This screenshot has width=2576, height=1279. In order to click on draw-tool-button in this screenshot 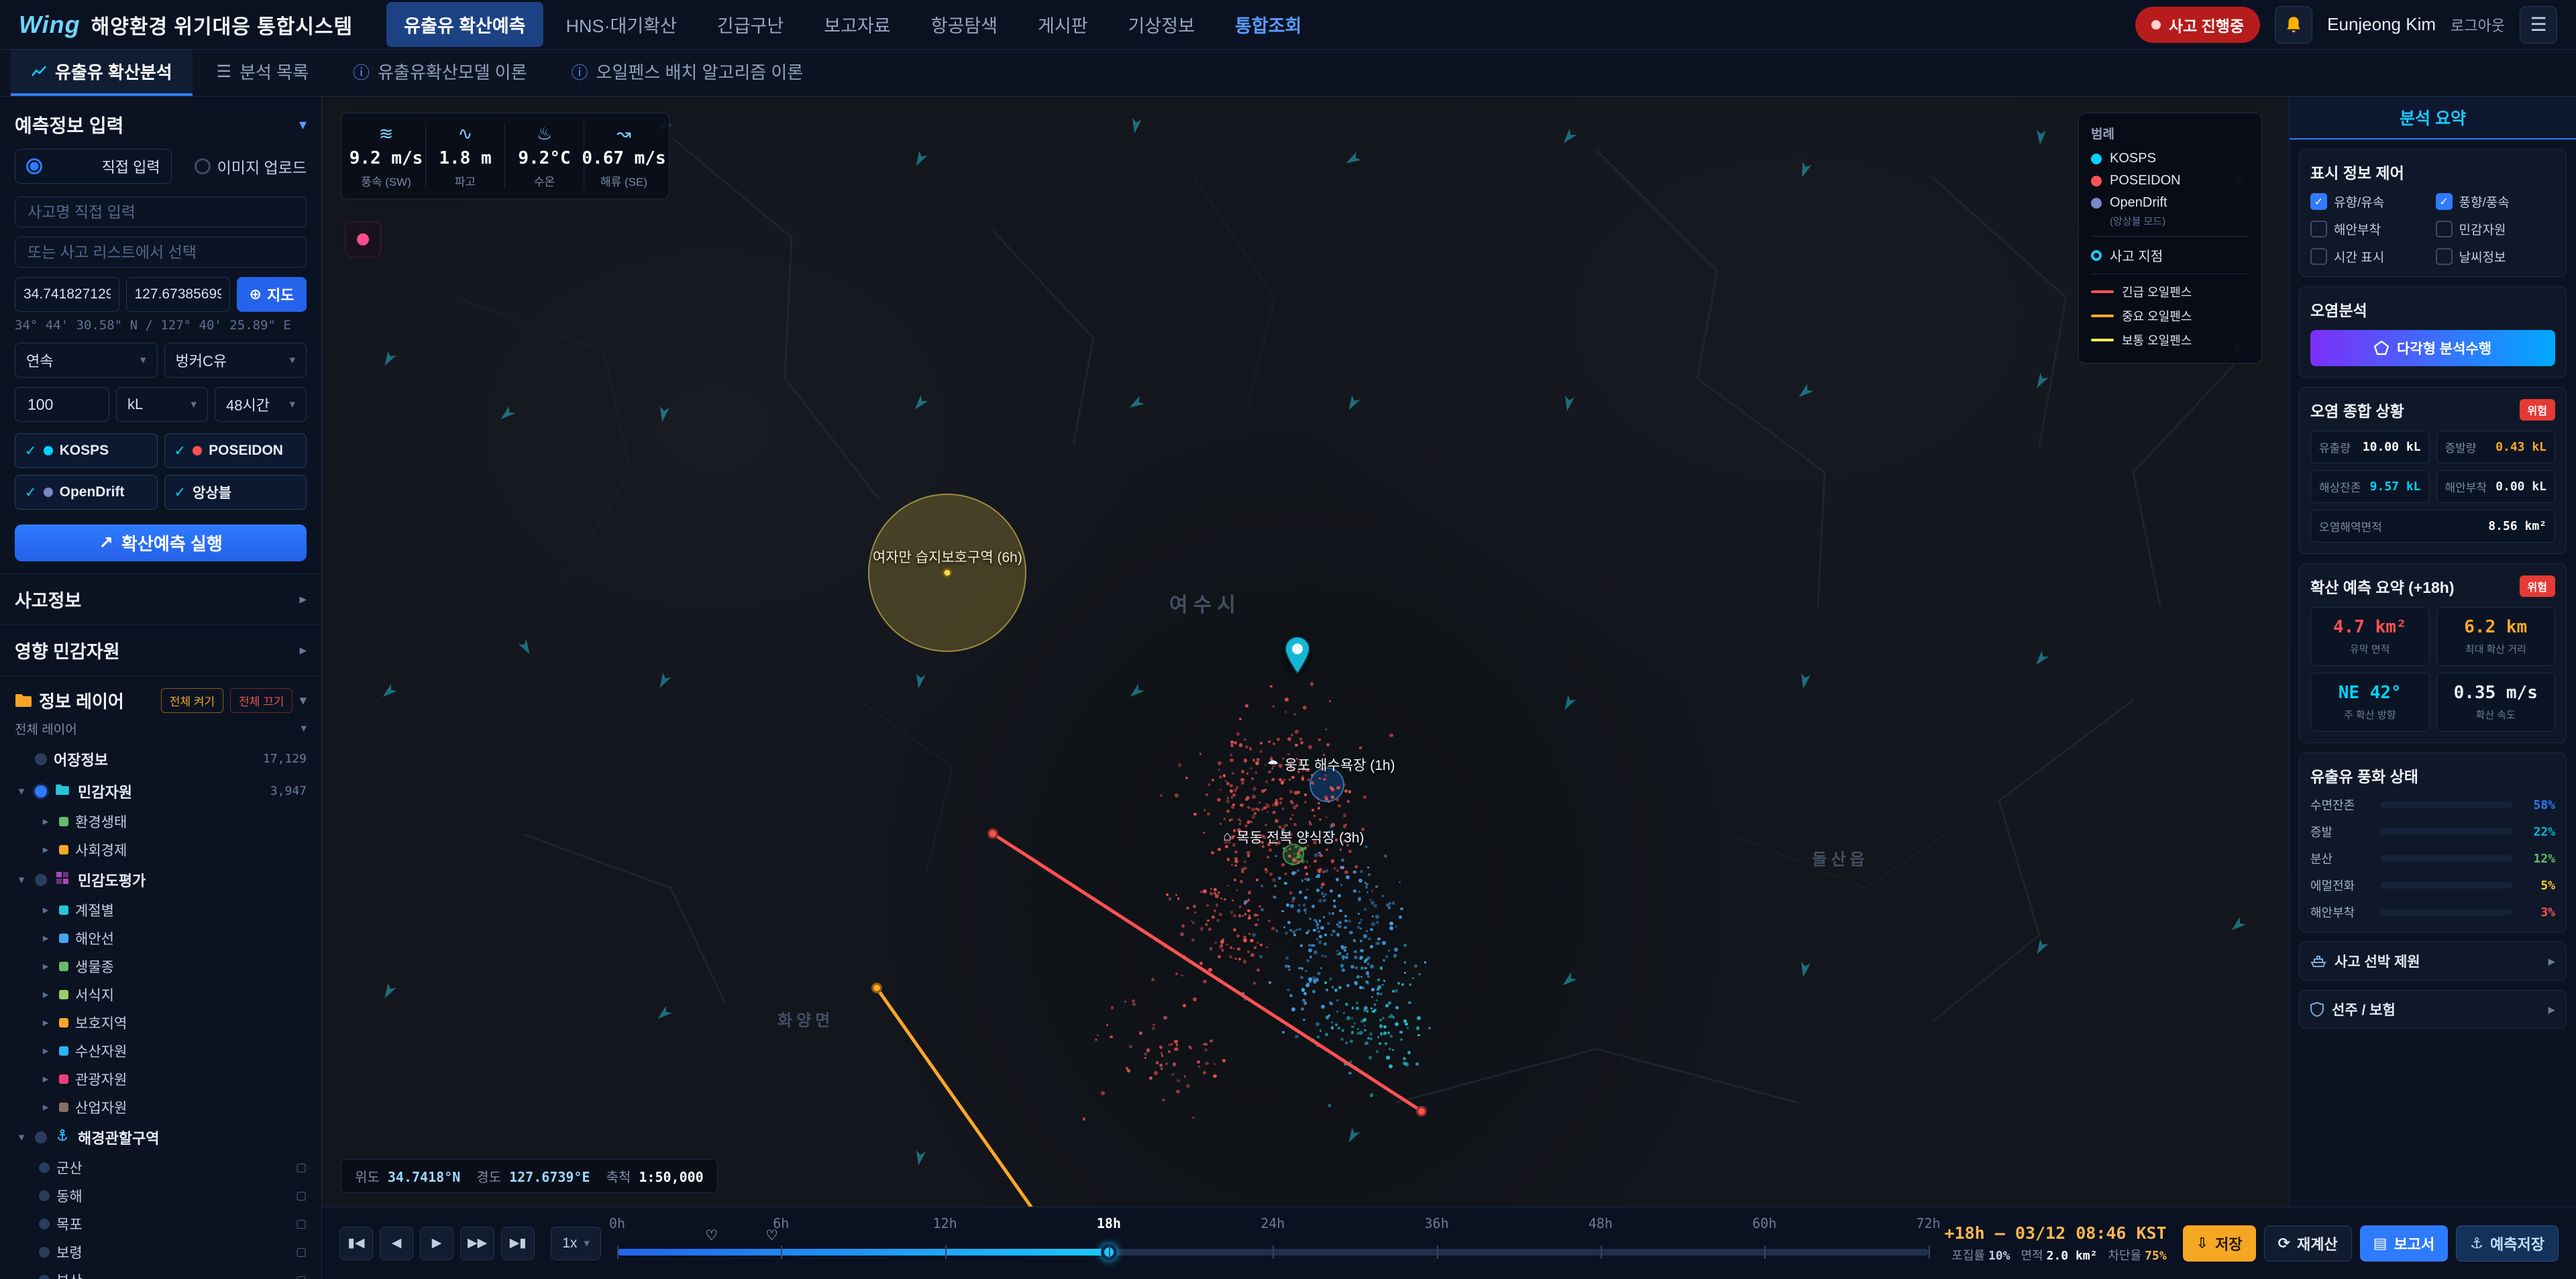, I will do `click(363, 239)`.